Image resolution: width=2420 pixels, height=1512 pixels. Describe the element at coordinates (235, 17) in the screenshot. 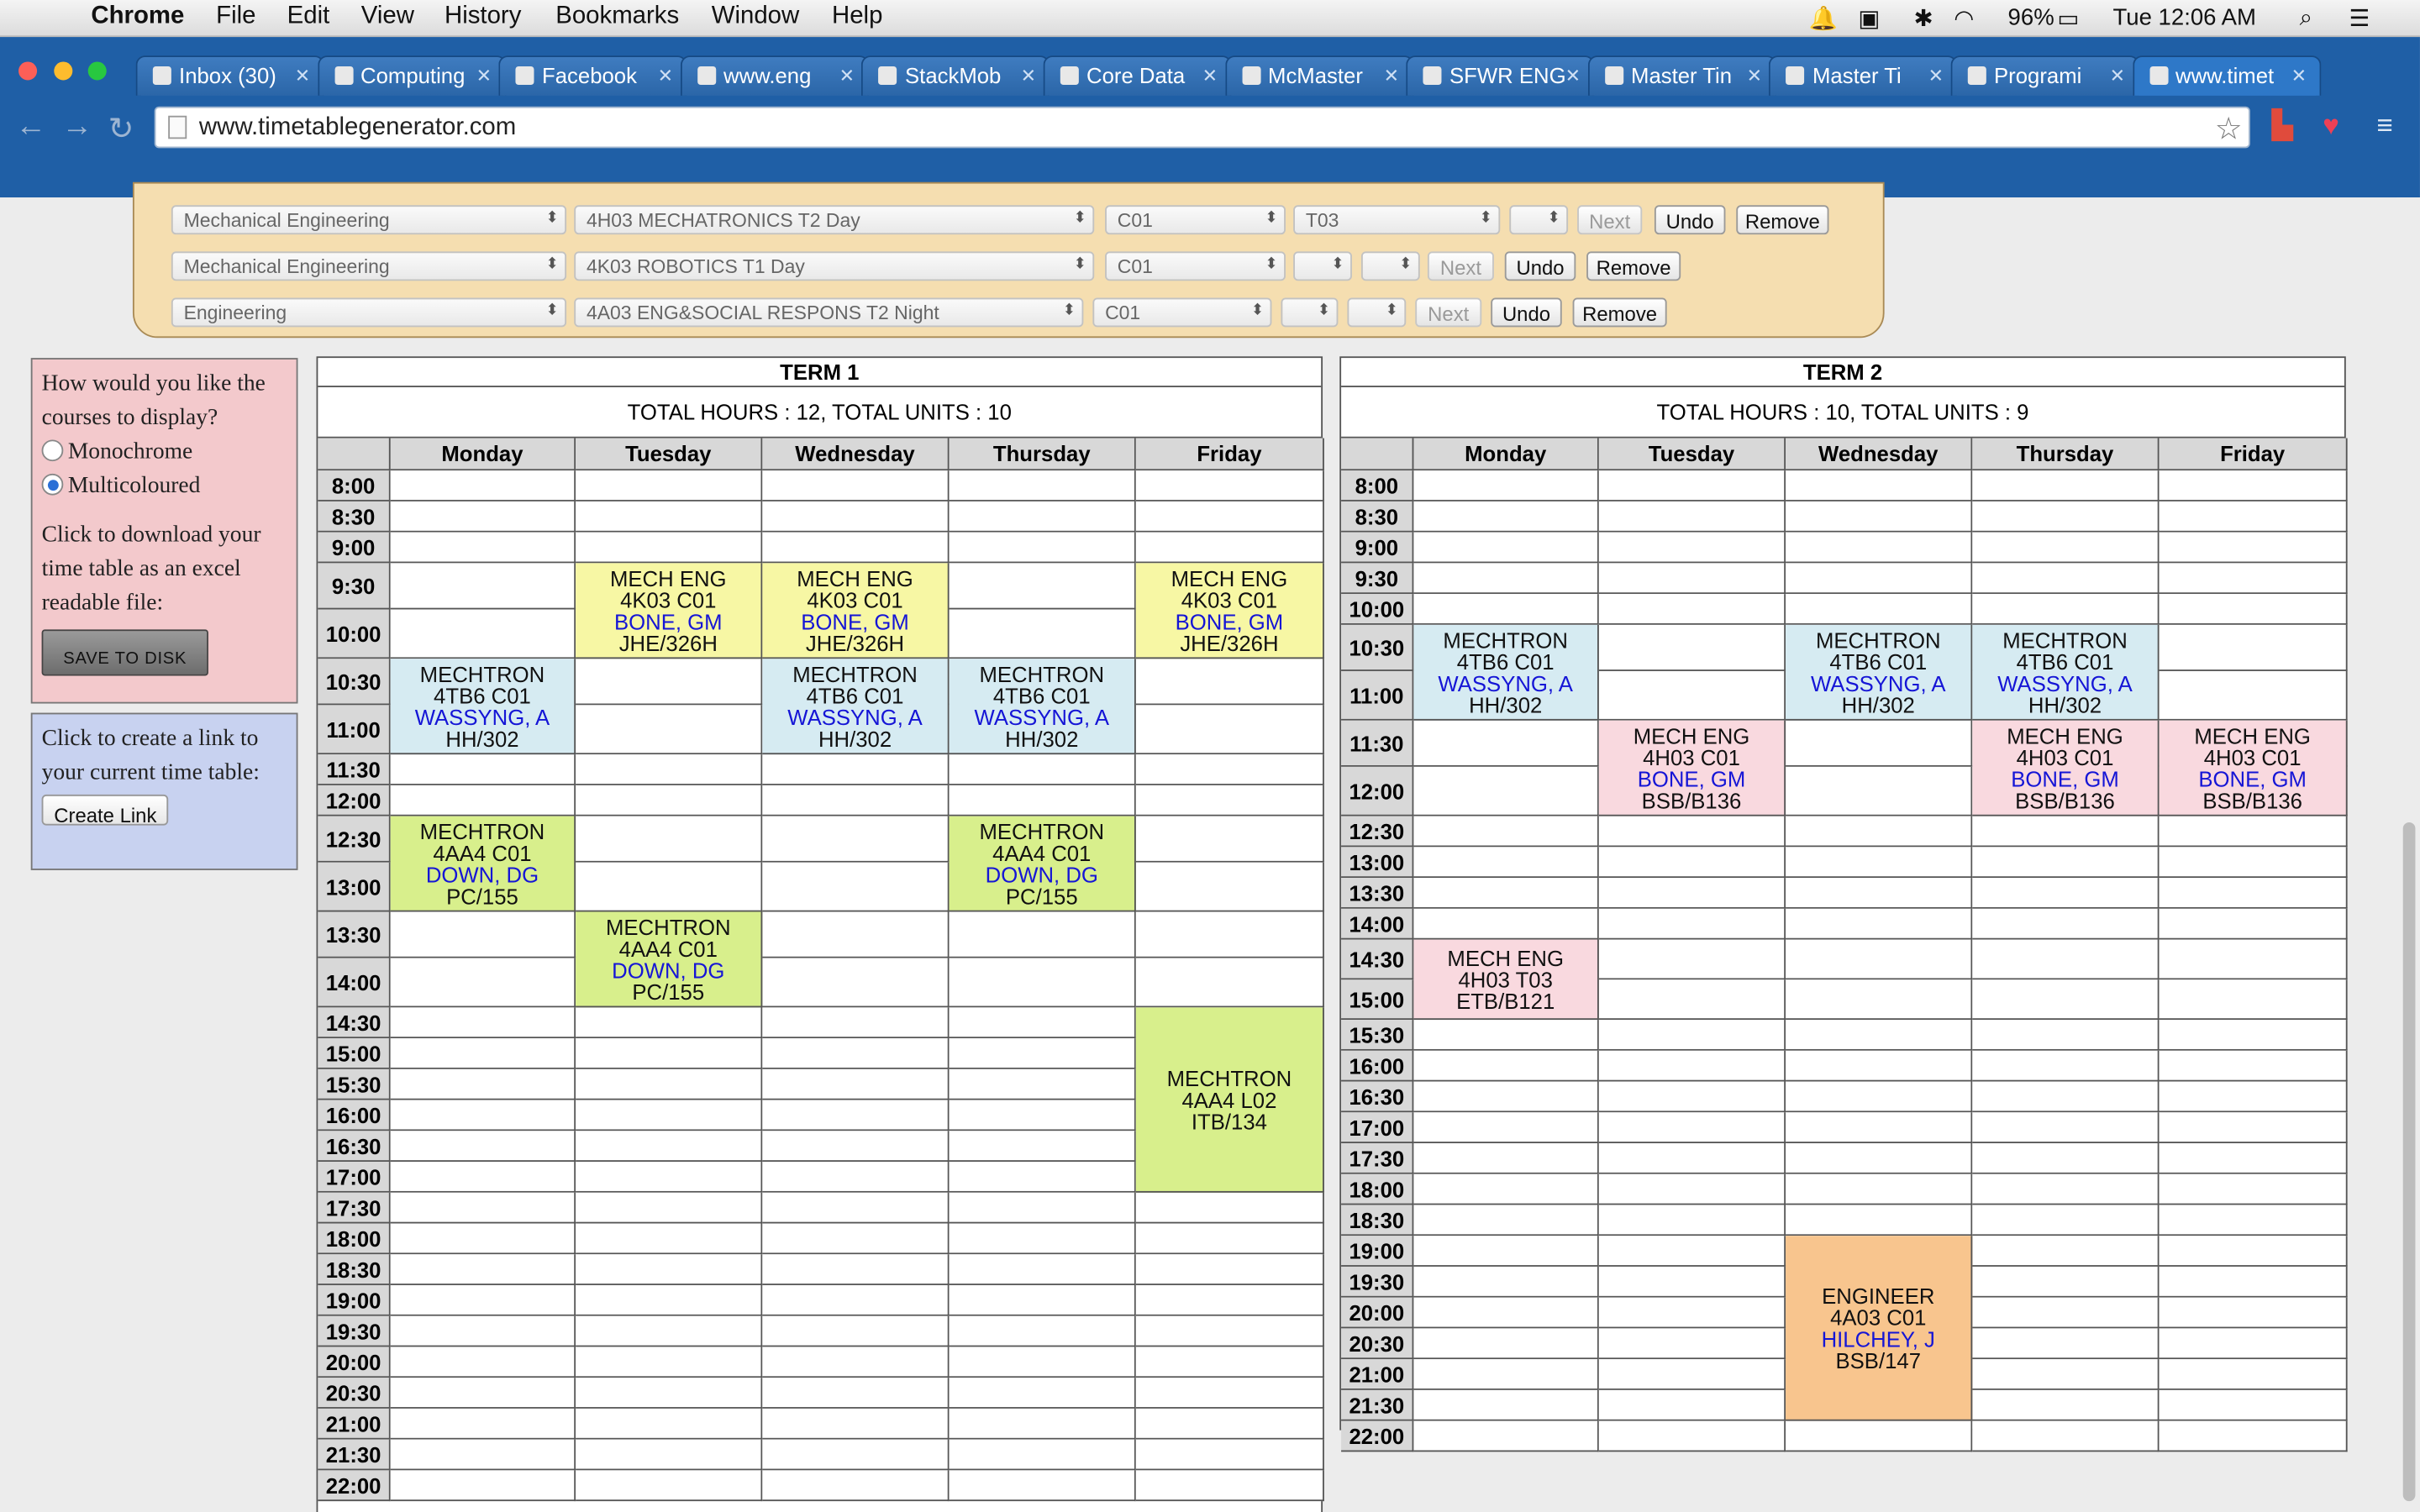

I see `menu-file: File` at that location.